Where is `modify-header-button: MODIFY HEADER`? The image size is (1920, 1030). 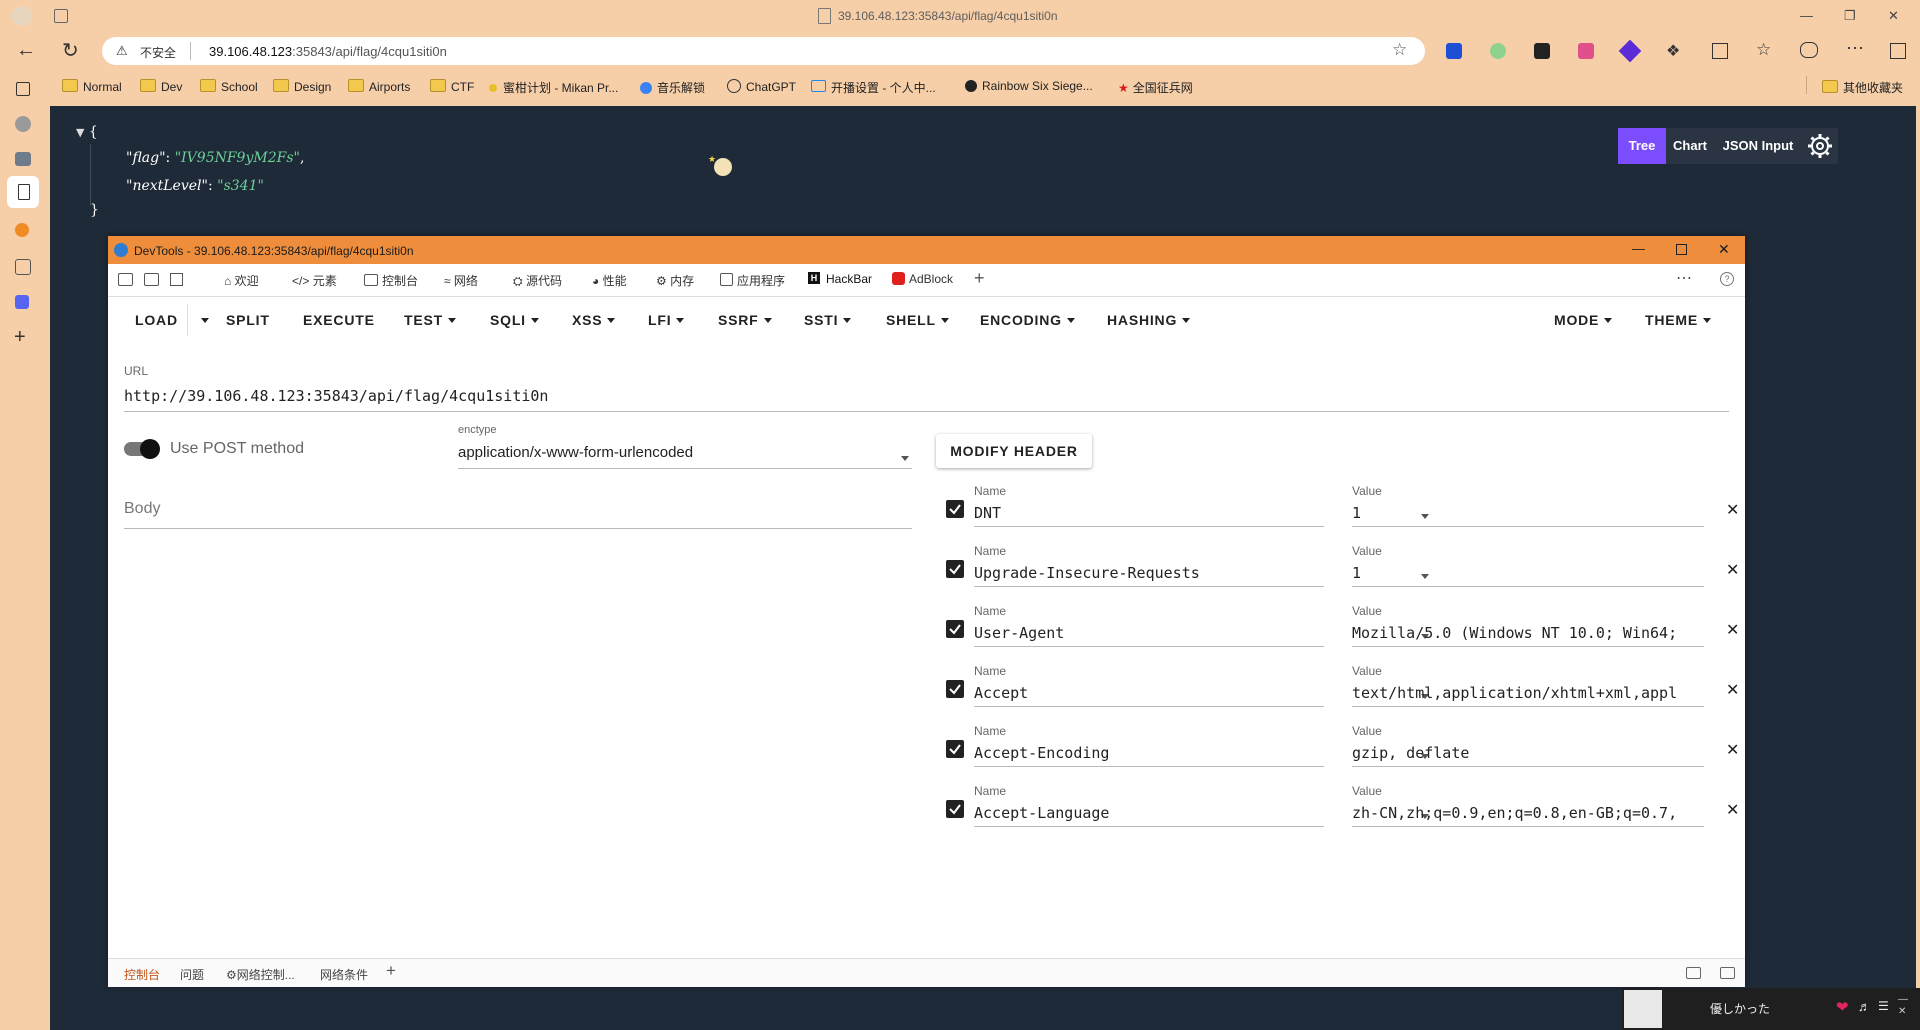 modify-header-button: MODIFY HEADER is located at coordinates (1014, 451).